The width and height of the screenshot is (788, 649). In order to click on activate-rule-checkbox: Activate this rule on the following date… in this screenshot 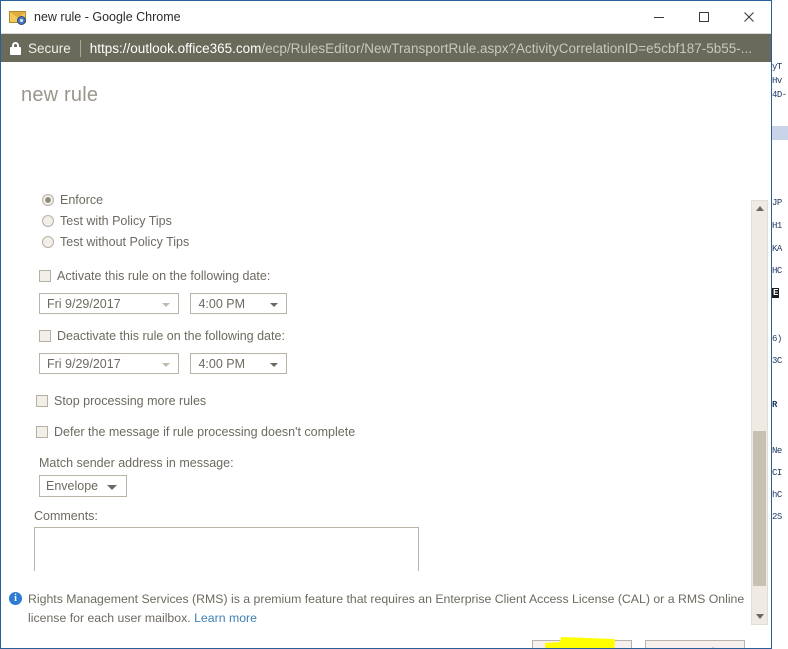, I will do `click(154, 276)`.